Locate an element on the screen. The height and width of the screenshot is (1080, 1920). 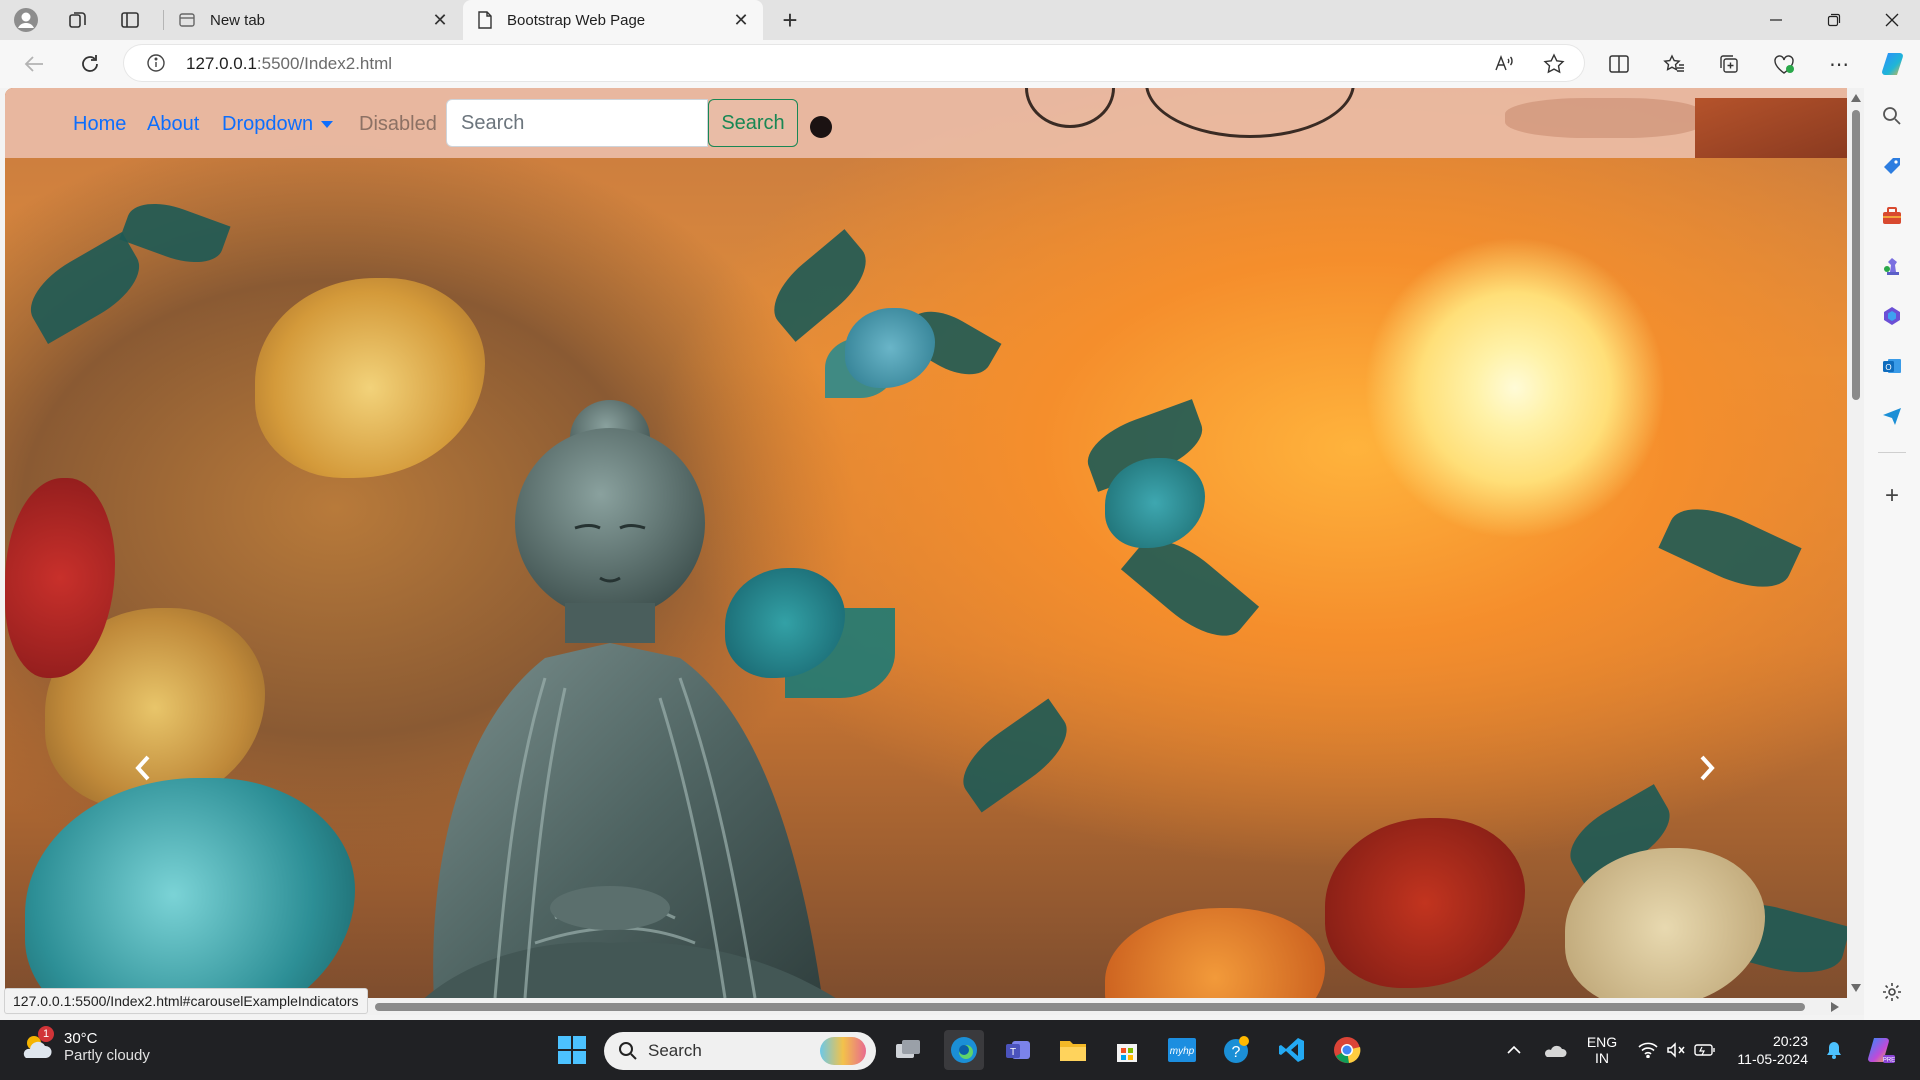
carousel-next-icon is located at coordinates (1707, 768).